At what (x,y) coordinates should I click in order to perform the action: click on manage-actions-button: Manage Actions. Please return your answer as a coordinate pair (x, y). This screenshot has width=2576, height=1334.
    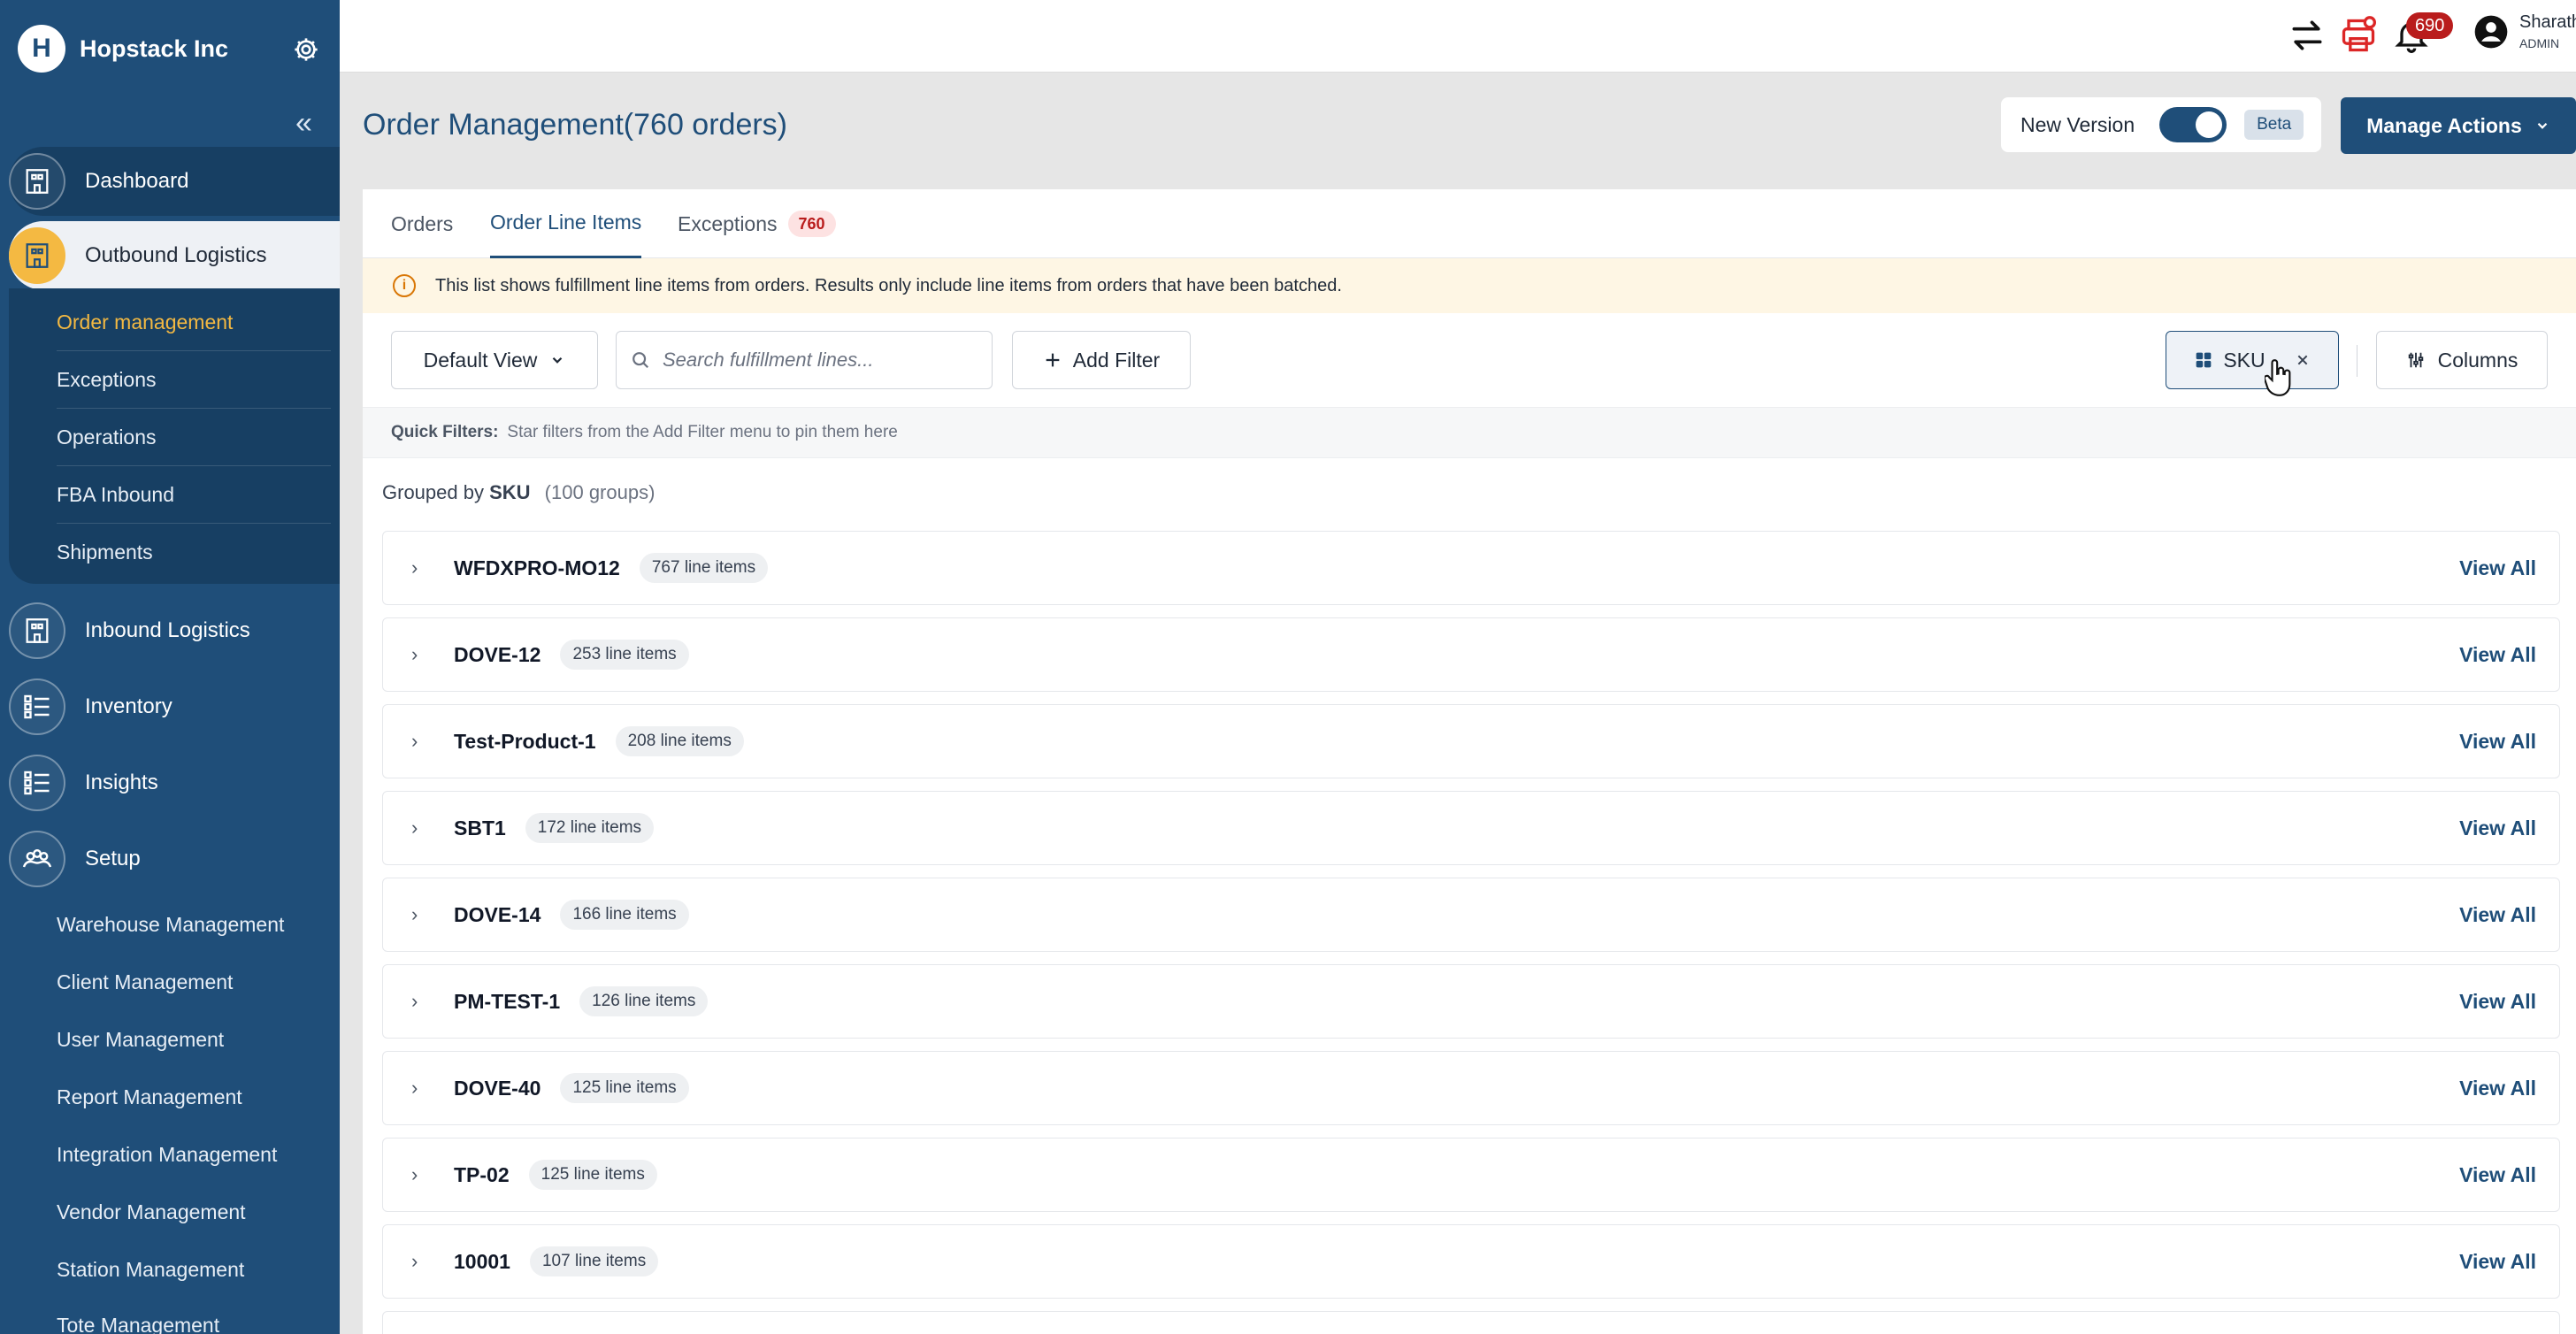
    Looking at the image, I should click on (2458, 125).